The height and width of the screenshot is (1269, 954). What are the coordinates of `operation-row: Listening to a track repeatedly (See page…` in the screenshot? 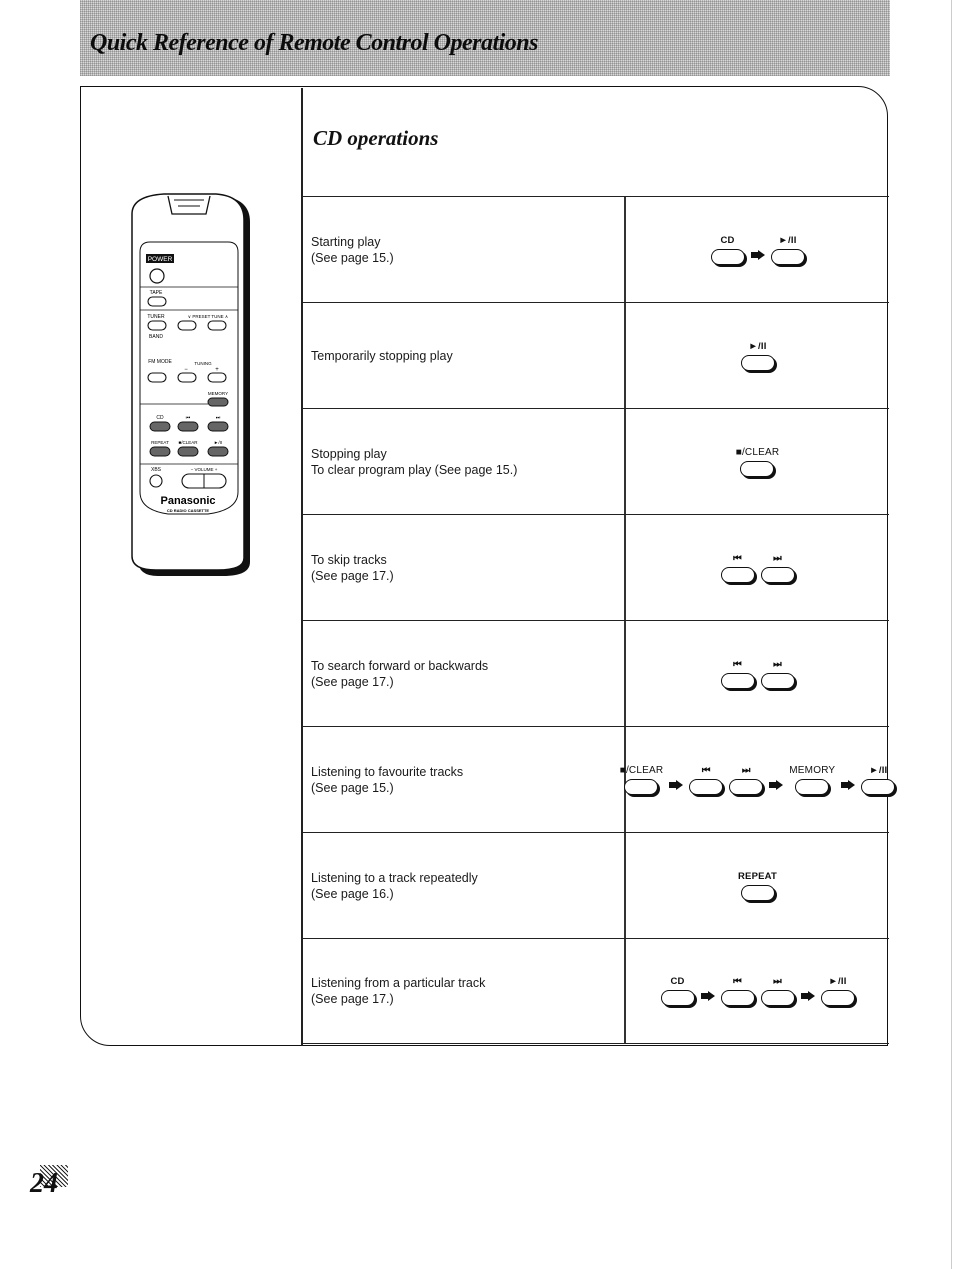 It's located at (595, 885).